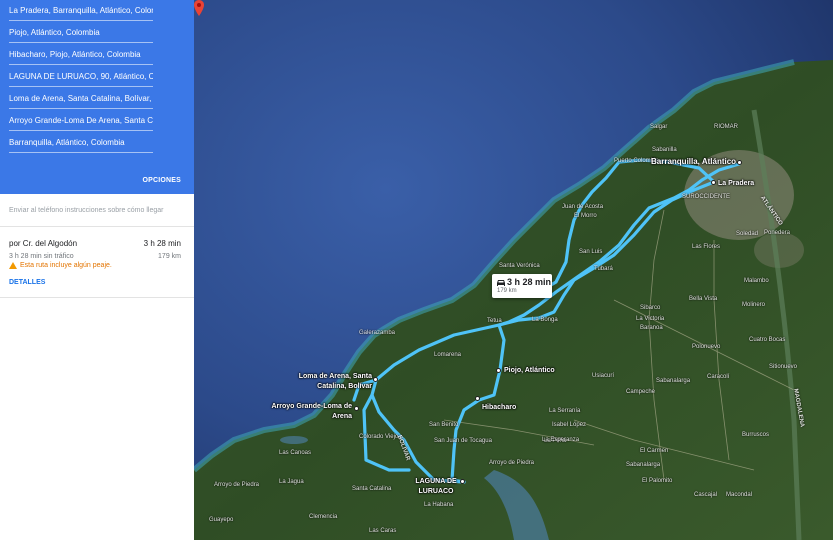 This screenshot has height=540, width=833. I want to click on place-label: Tetua, so click(494, 321).